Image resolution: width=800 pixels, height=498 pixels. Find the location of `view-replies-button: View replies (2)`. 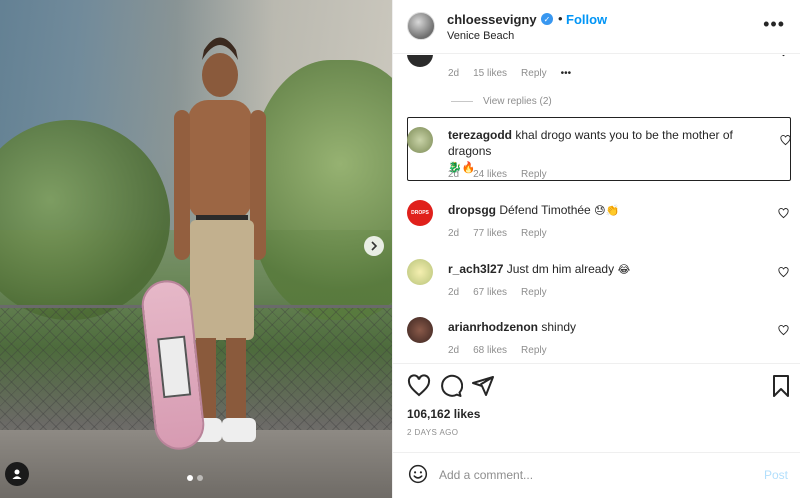

view-replies-button: View replies (2) is located at coordinates (501, 101).